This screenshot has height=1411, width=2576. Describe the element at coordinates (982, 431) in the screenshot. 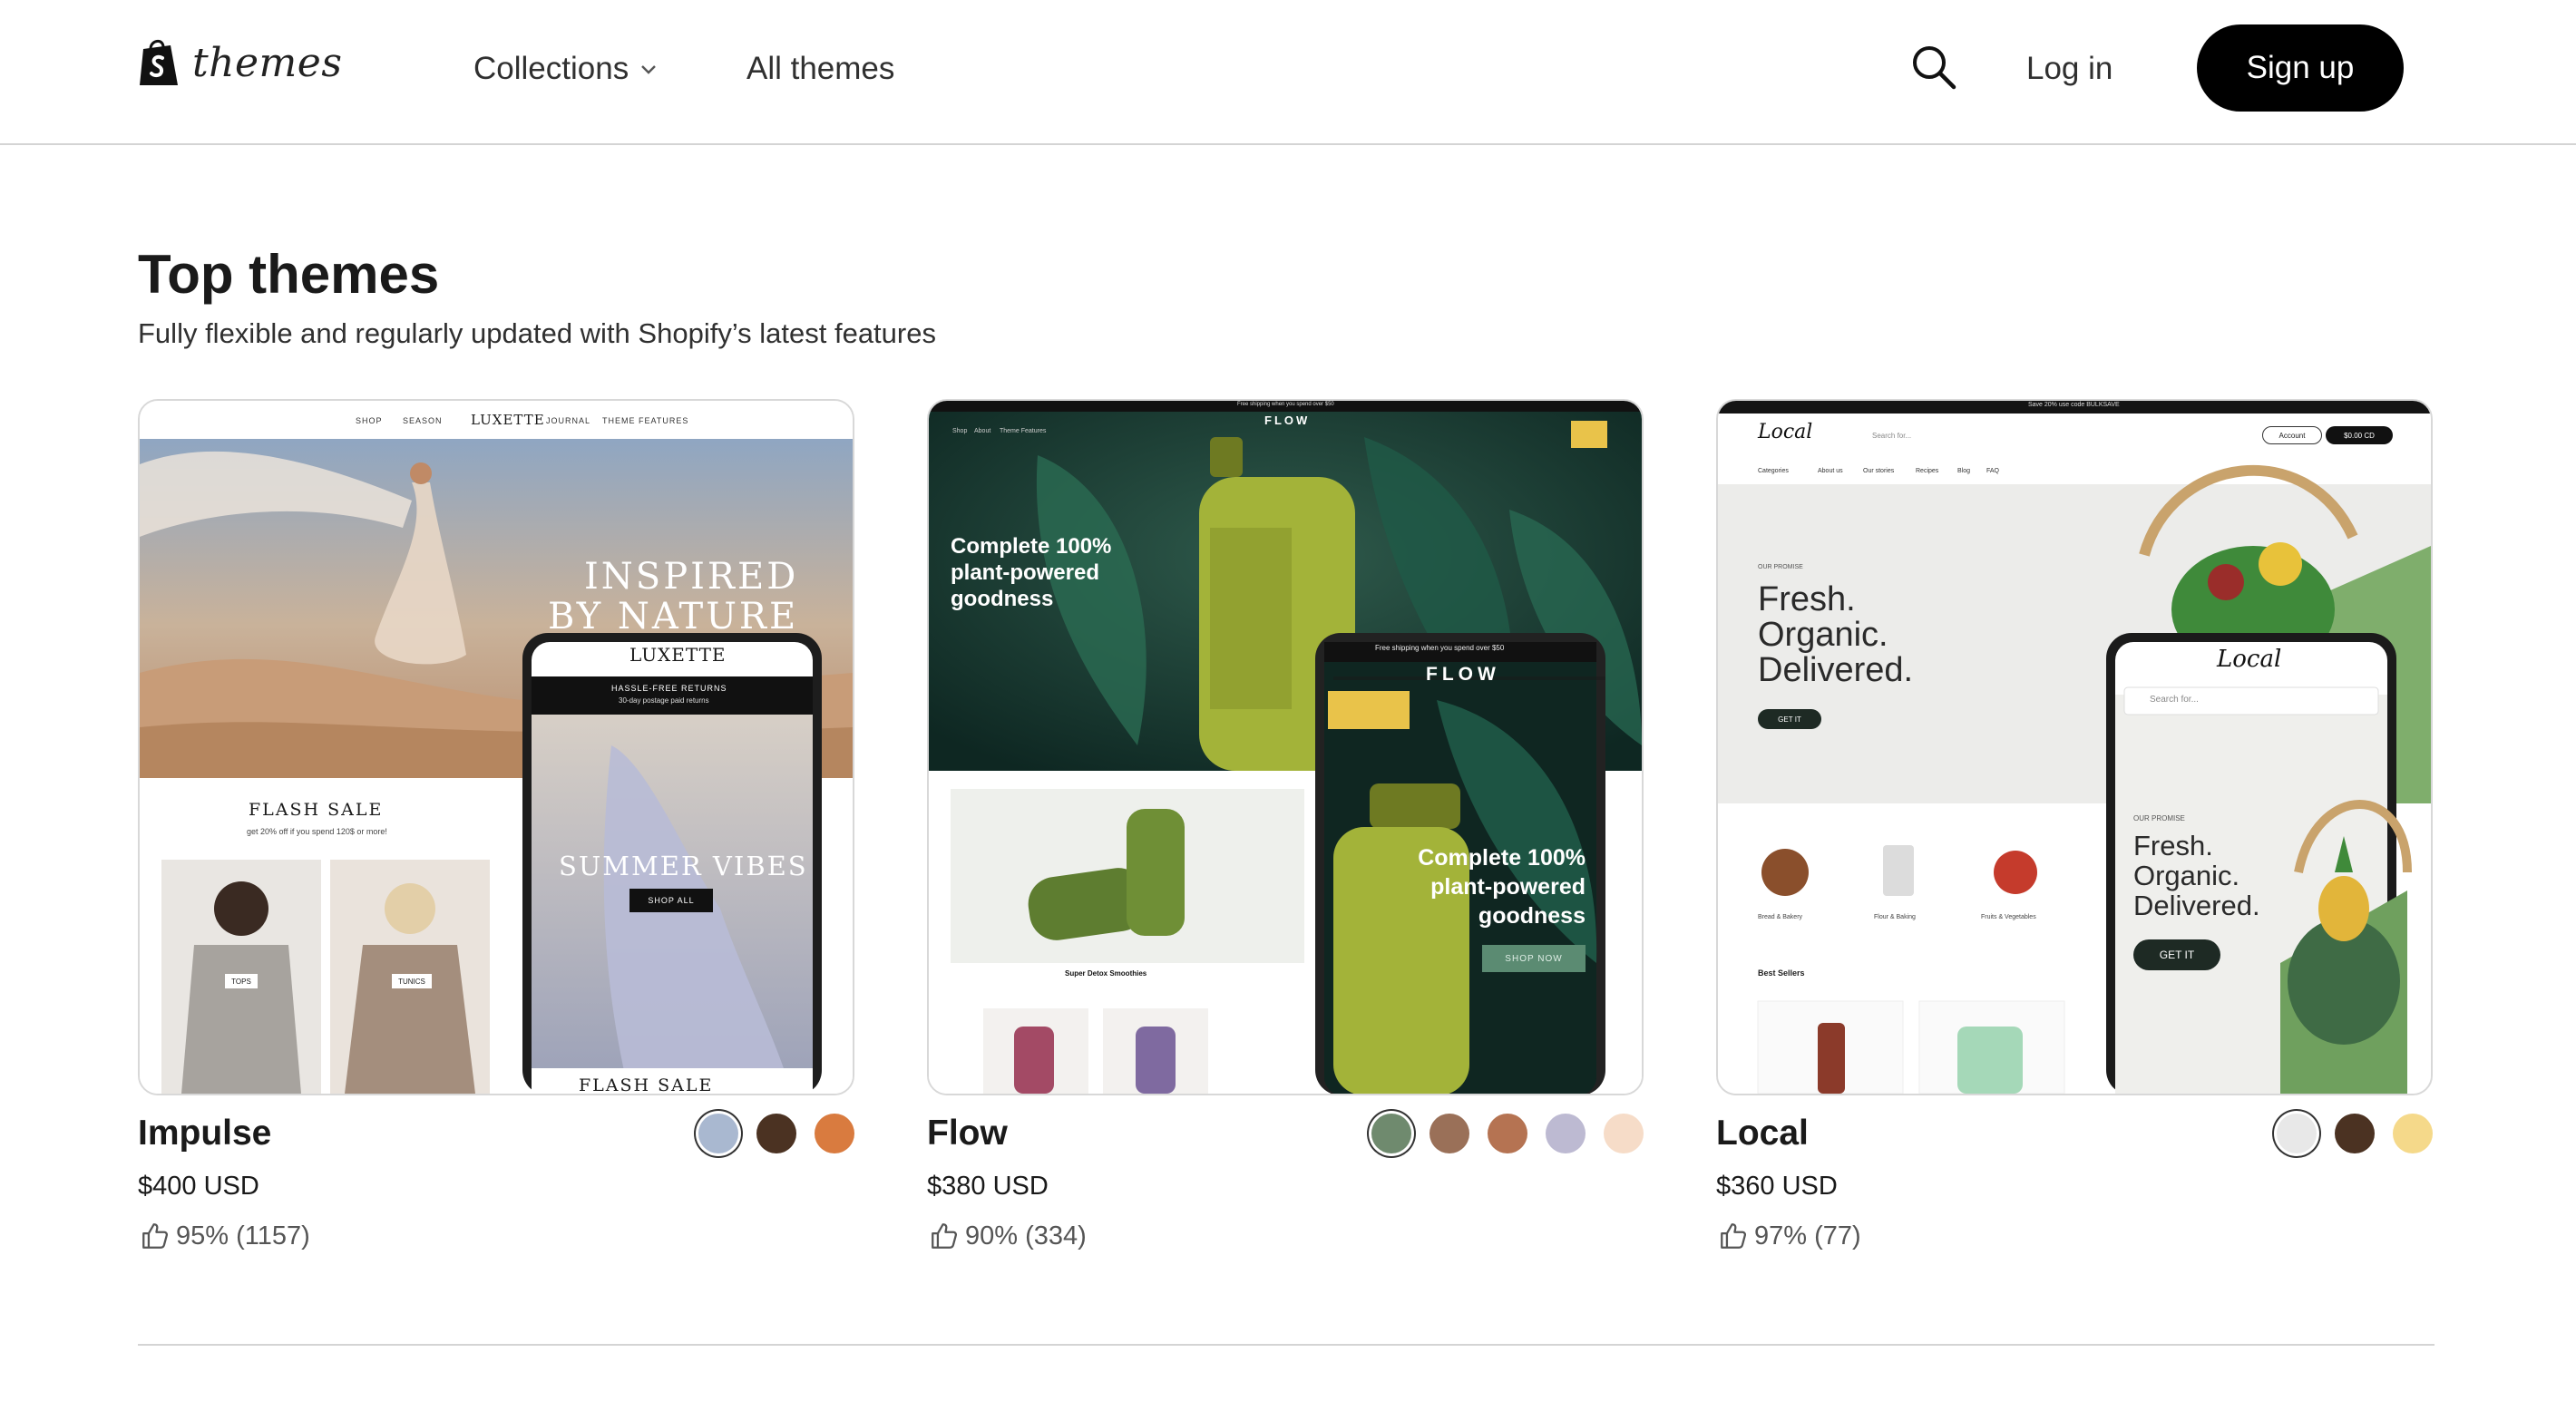

I see `flow-nav-about: About` at that location.